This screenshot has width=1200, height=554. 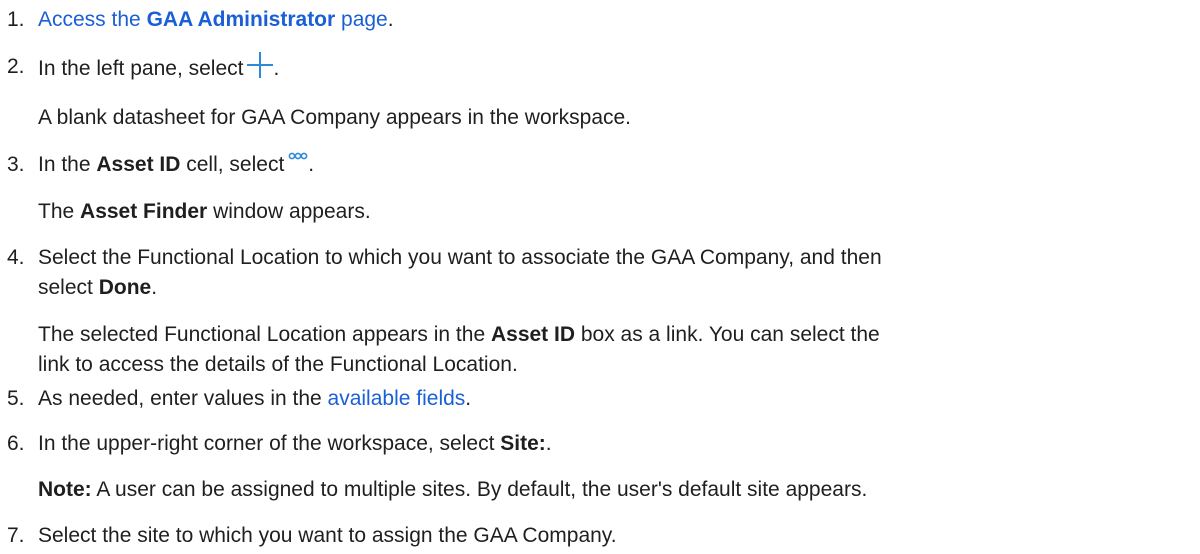 What do you see at coordinates (260, 65) in the screenshot?
I see `plus-icon` at bounding box center [260, 65].